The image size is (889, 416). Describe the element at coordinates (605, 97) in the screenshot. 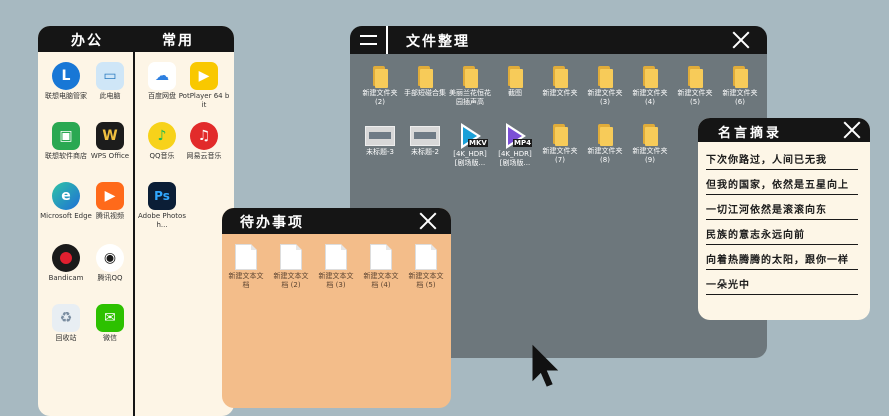

I see `file-label: 新建文件夹 (3)` at that location.